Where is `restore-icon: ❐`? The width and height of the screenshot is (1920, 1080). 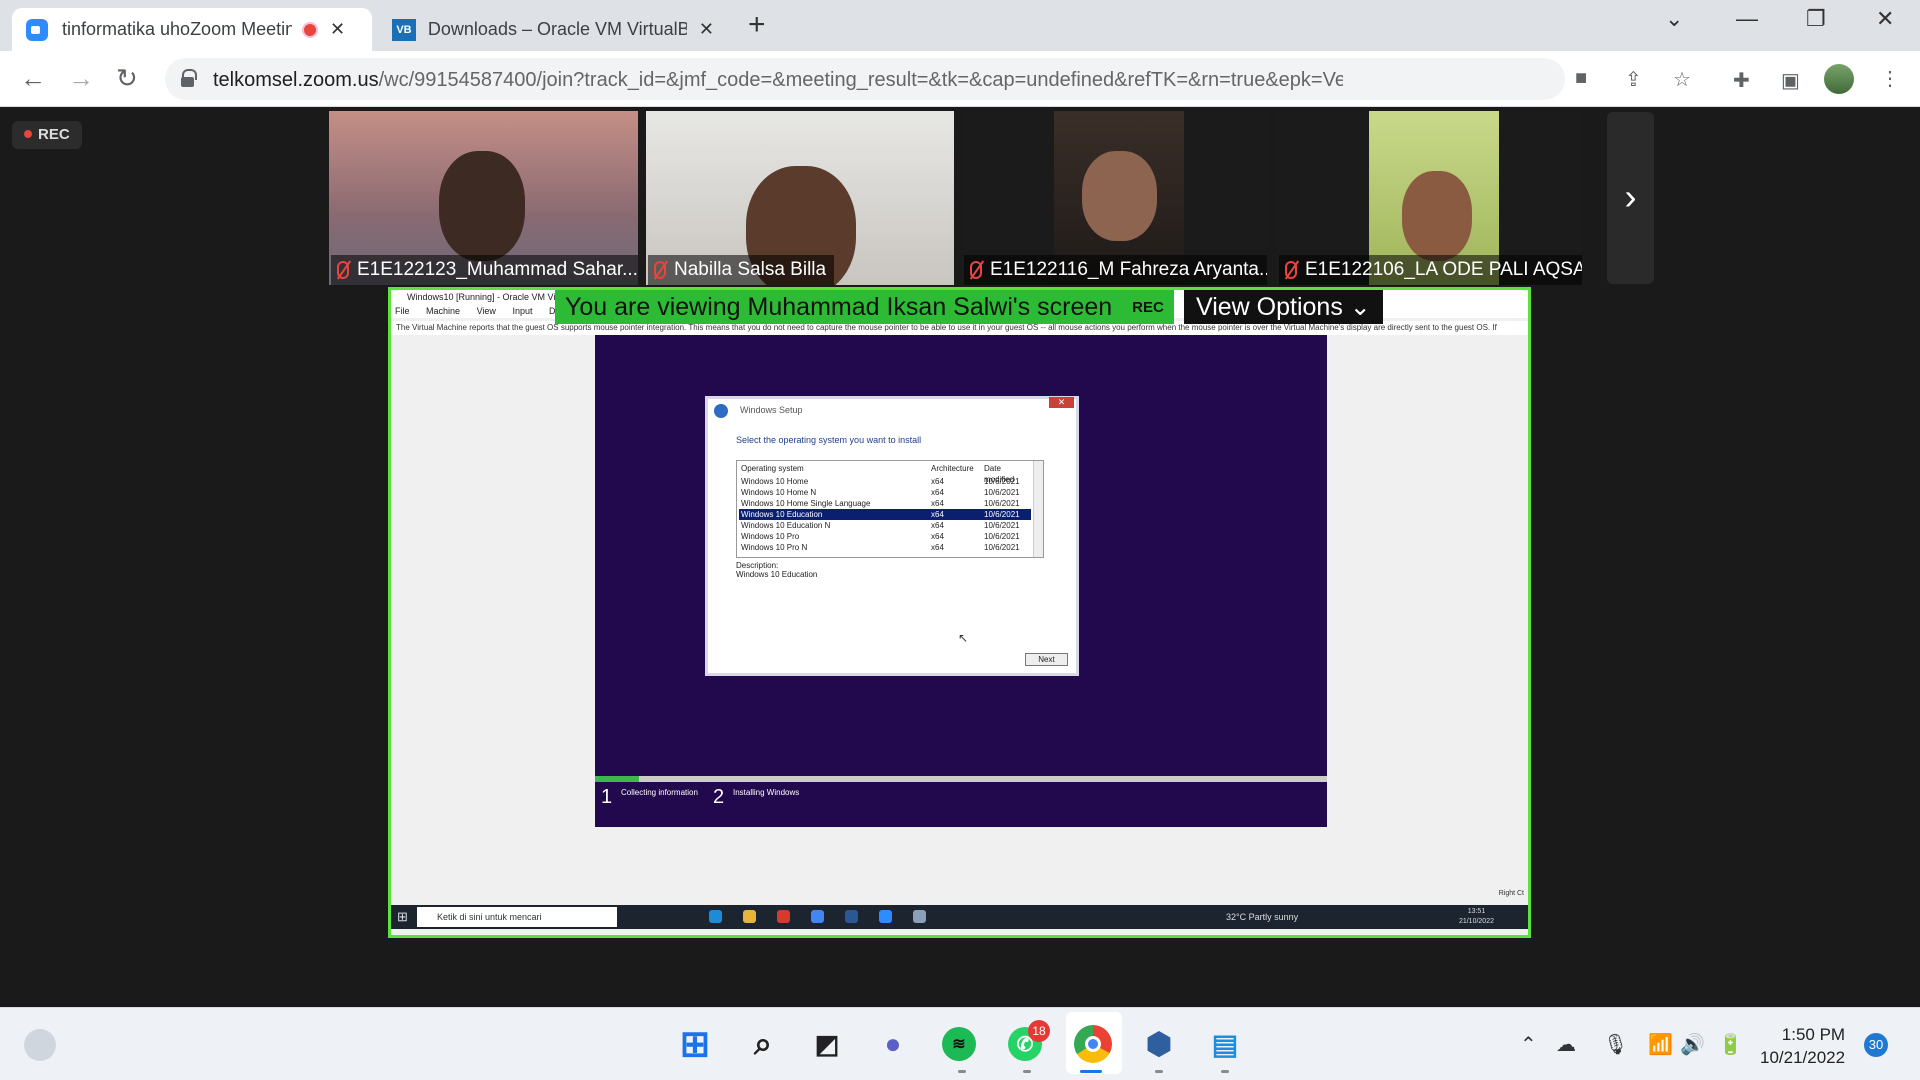
restore-icon: ❐ is located at coordinates (1816, 19).